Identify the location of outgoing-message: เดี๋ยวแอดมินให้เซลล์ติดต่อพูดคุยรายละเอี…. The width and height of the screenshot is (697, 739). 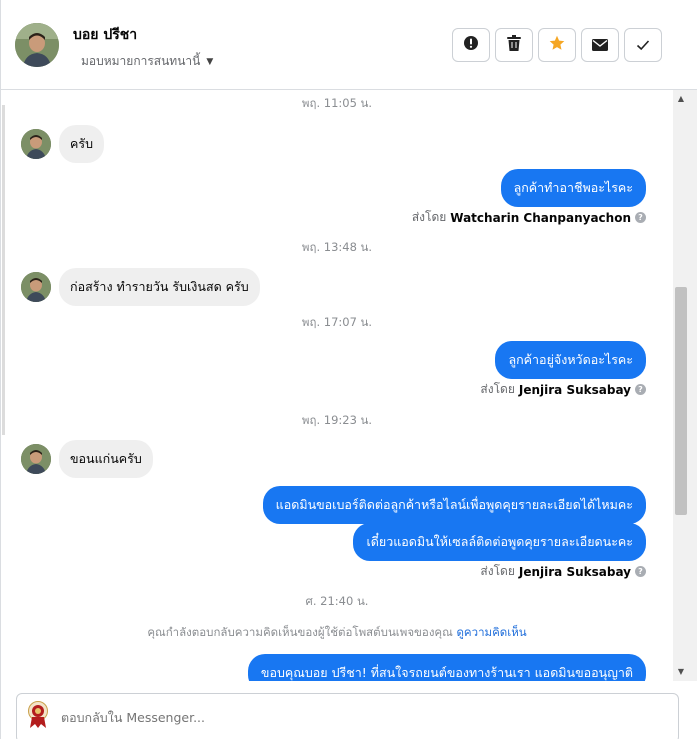
(499, 542).